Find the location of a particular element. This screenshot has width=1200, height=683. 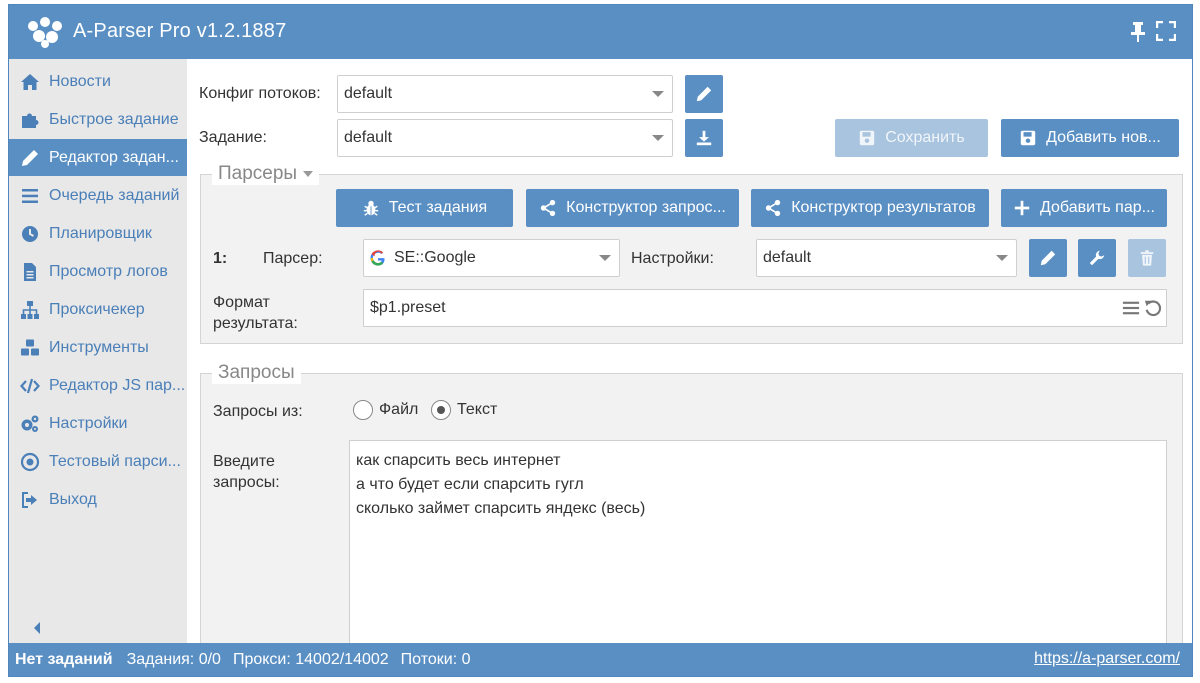

pin-icon is located at coordinates (1138, 32).